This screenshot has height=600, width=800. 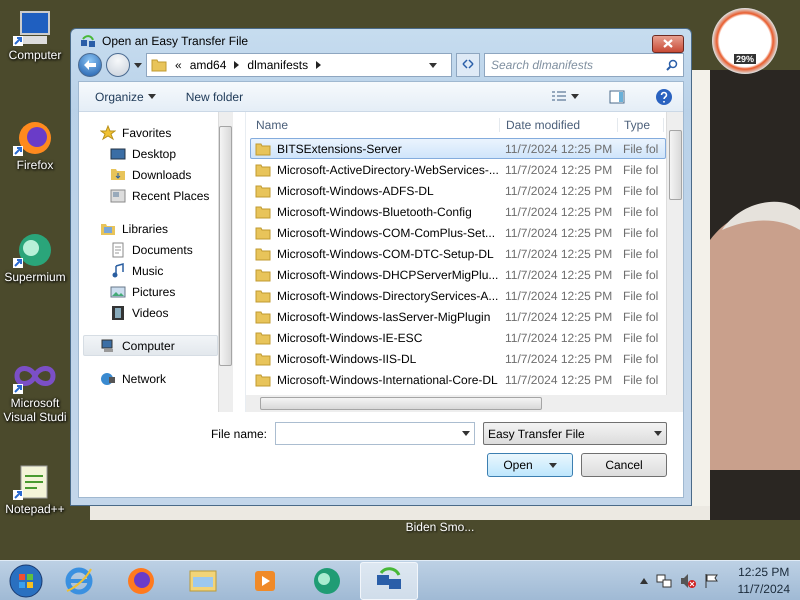 I want to click on nav-item: Libraries, so click(x=150, y=228).